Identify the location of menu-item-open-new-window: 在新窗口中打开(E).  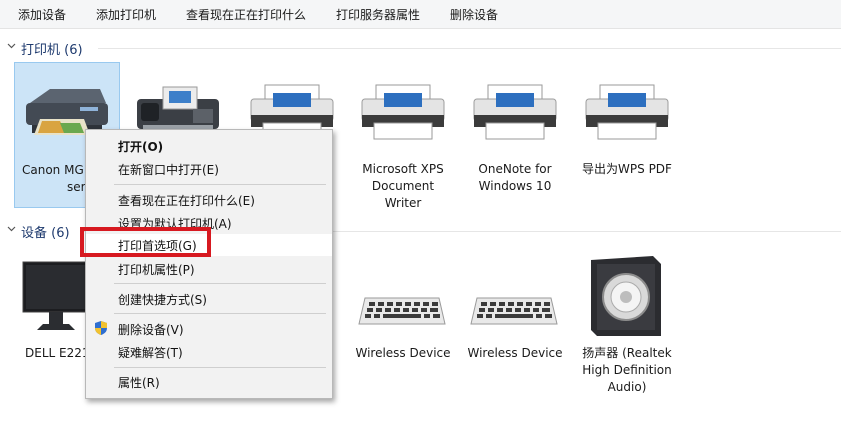
(209, 169).